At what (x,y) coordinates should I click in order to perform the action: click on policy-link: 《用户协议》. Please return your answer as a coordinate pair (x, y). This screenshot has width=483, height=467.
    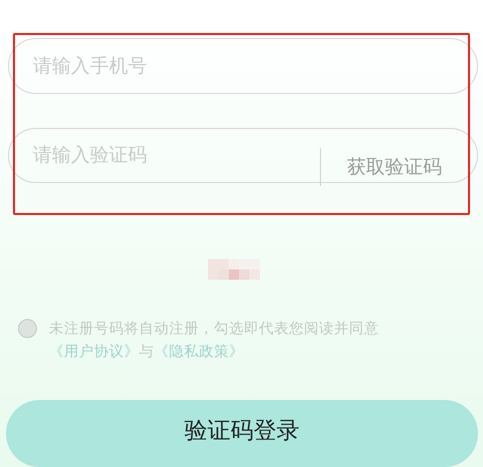
    Looking at the image, I should click on (94, 352).